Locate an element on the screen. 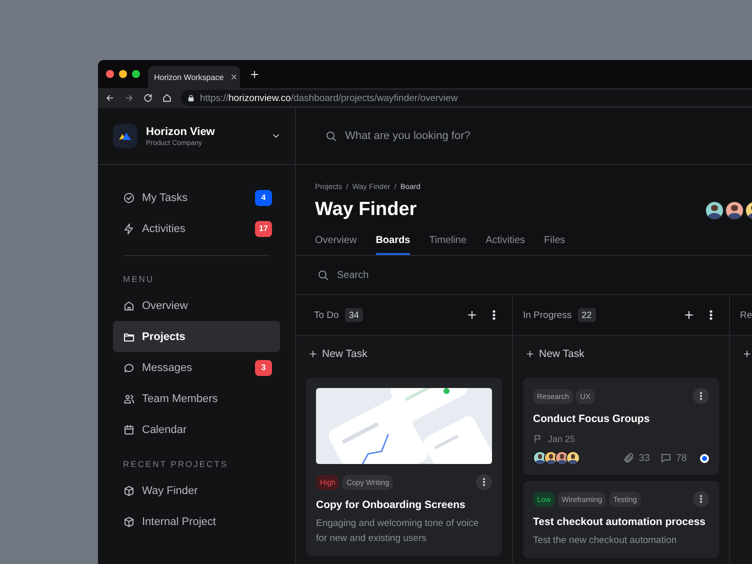 This screenshot has width=752, height=564. folder-icon is located at coordinates (129, 336).